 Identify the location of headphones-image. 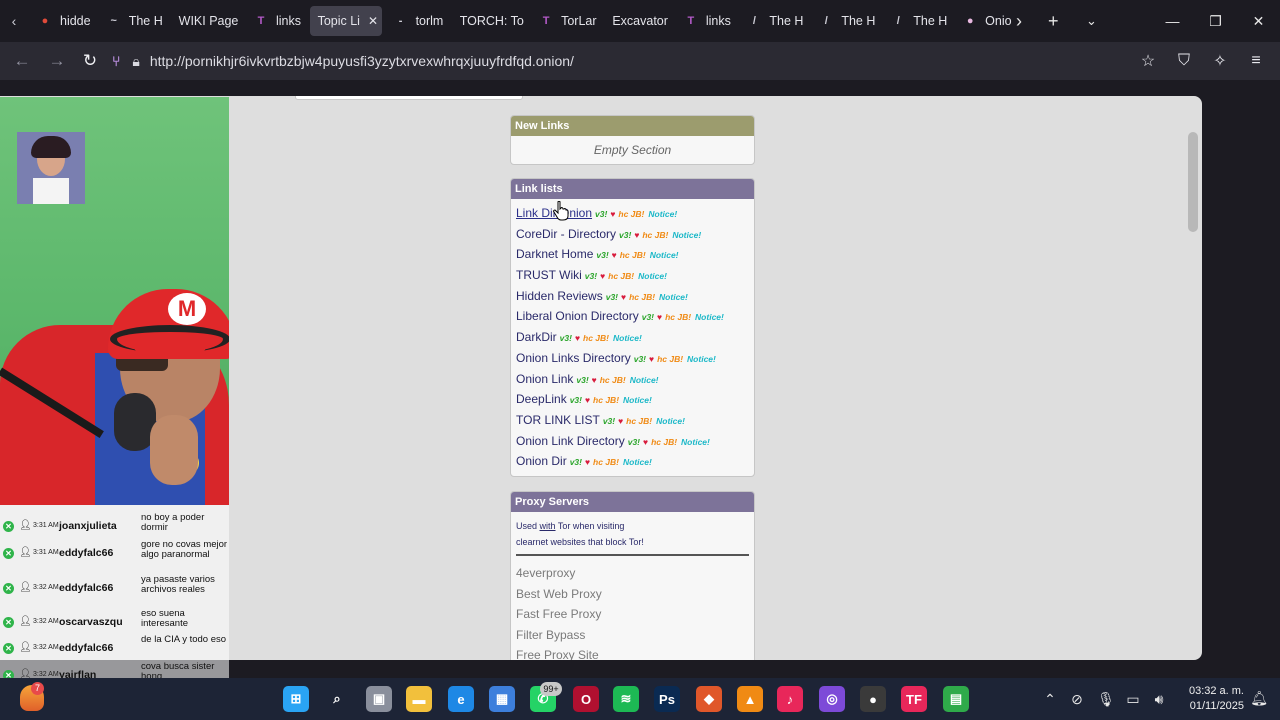
(169, 339).